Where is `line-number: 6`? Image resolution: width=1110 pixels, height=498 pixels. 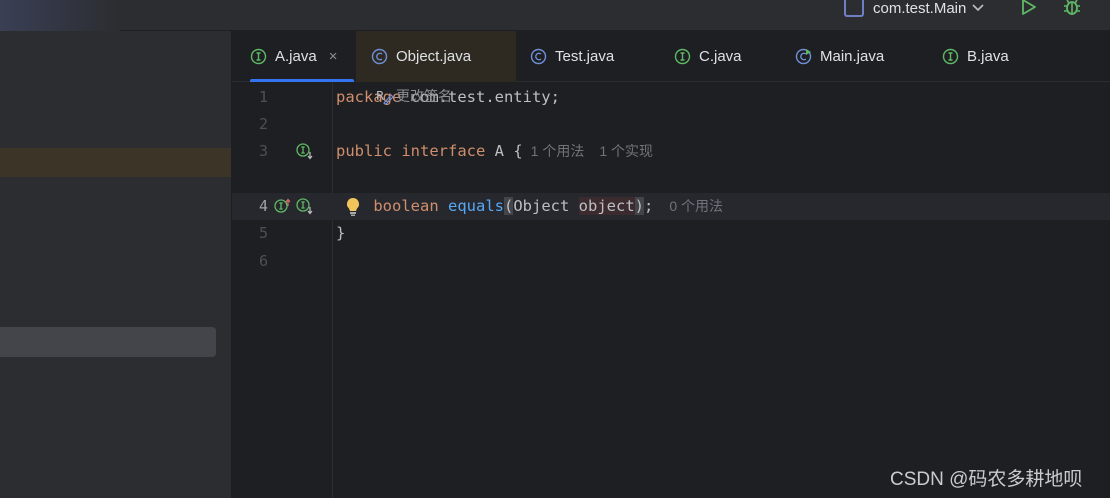
line-number: 6 is located at coordinates (263, 261).